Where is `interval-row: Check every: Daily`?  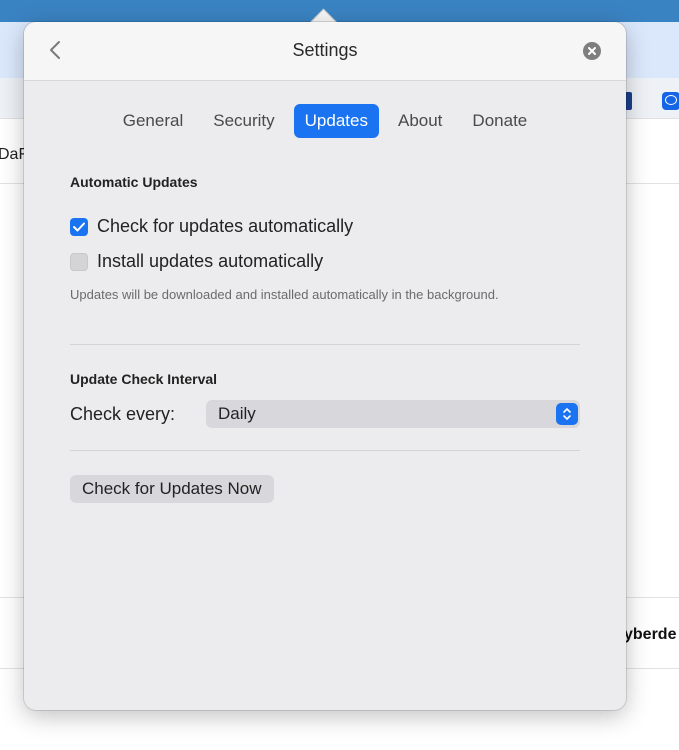 interval-row: Check every: Daily is located at coordinates (325, 414).